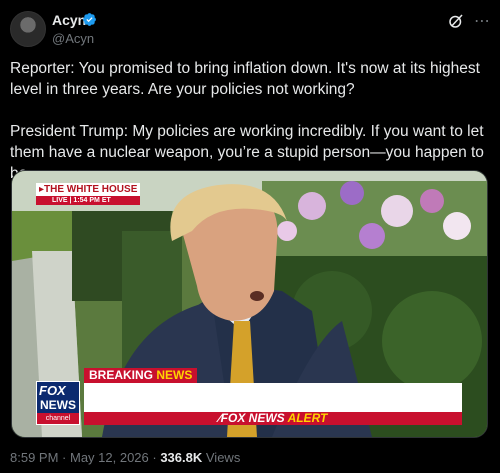  Describe the element at coordinates (121, 375) in the screenshot. I see `breaking-word: BREAKING` at that location.